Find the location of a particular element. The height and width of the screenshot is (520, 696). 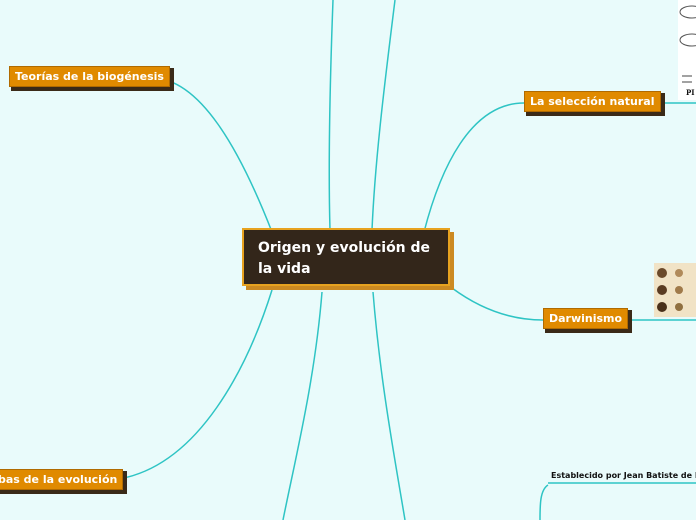

link-biogenesis is located at coordinates (212, 155).